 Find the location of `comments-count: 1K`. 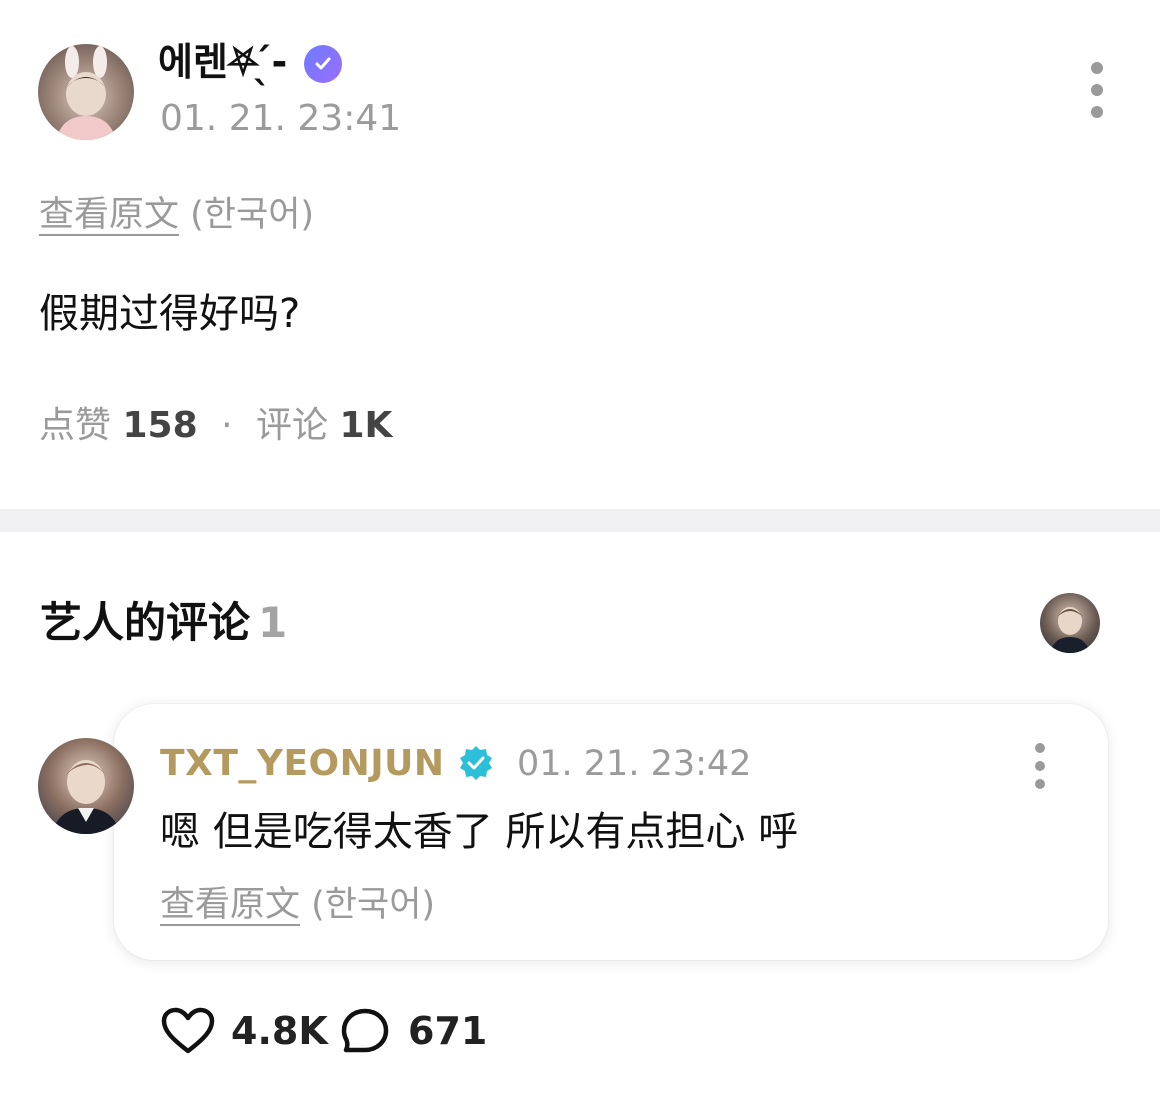

comments-count: 1K is located at coordinates (365, 425).